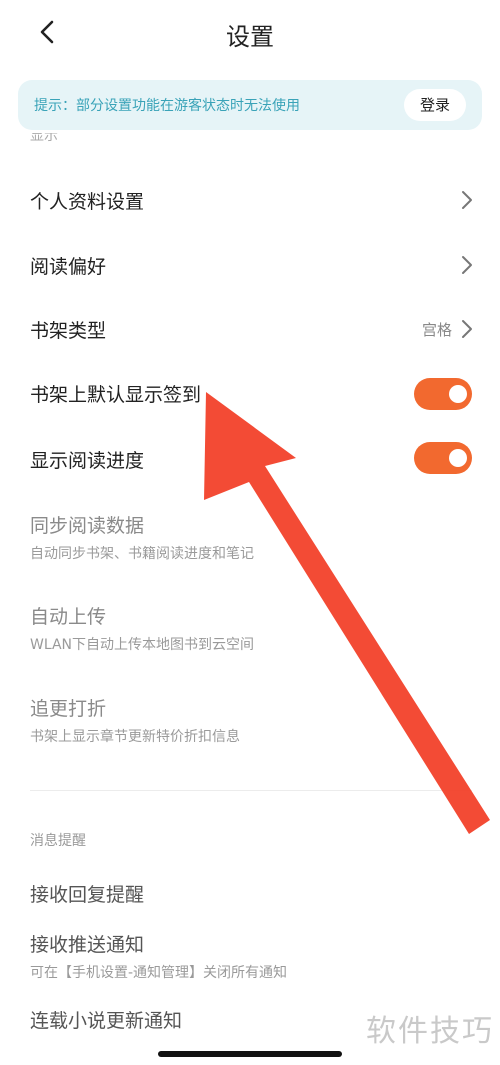  Describe the element at coordinates (250, 893) in the screenshot. I see `reply-reminder-row: 接收回复提醒` at that location.